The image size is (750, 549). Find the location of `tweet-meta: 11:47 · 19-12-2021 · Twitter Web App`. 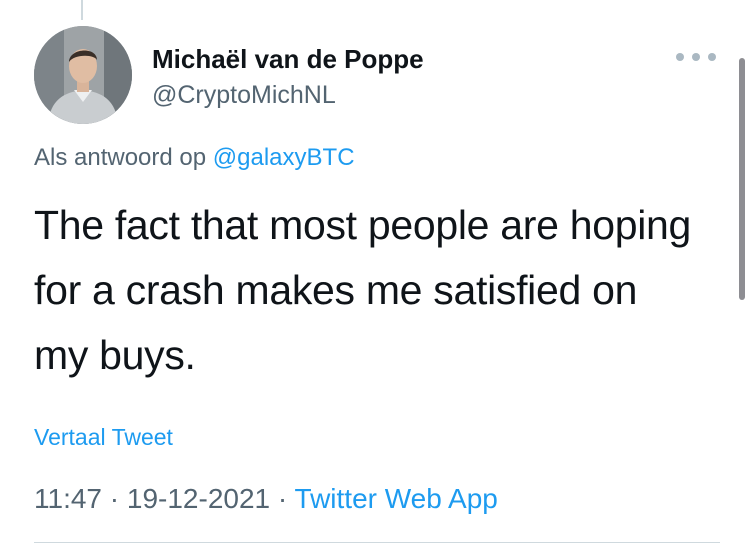

tweet-meta: 11:47 · 19-12-2021 · Twitter Web App is located at coordinates (266, 499).